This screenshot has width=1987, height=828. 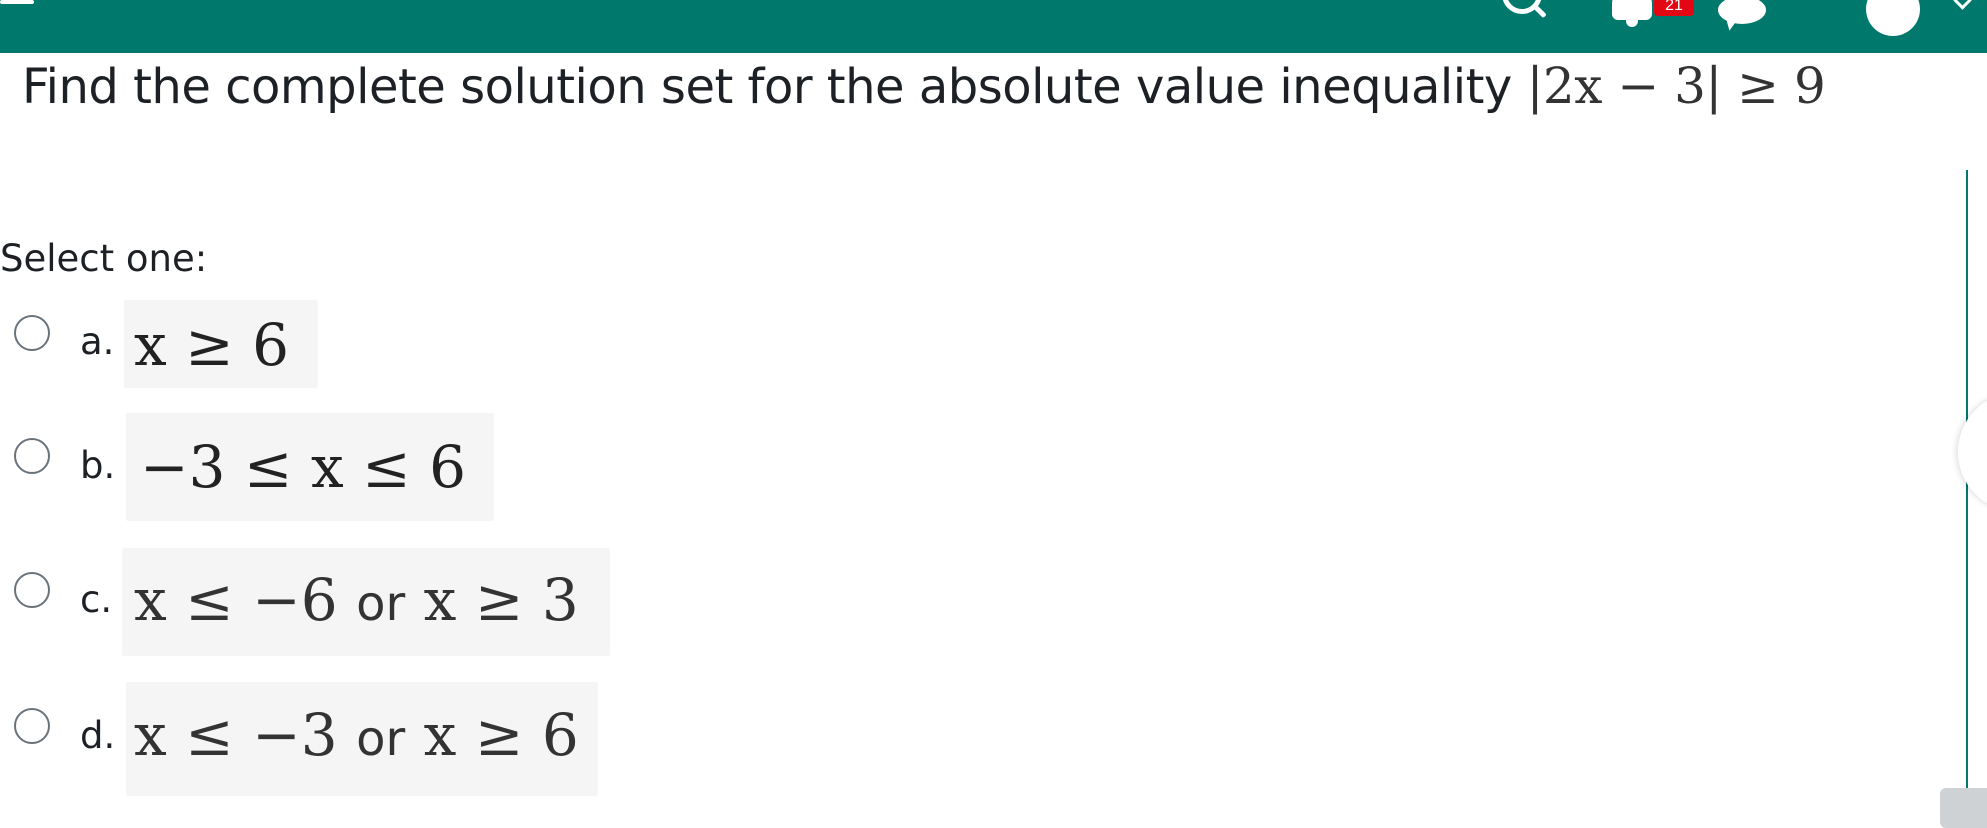 What do you see at coordinates (1742, 12) in the screenshot?
I see `chat-icon` at bounding box center [1742, 12].